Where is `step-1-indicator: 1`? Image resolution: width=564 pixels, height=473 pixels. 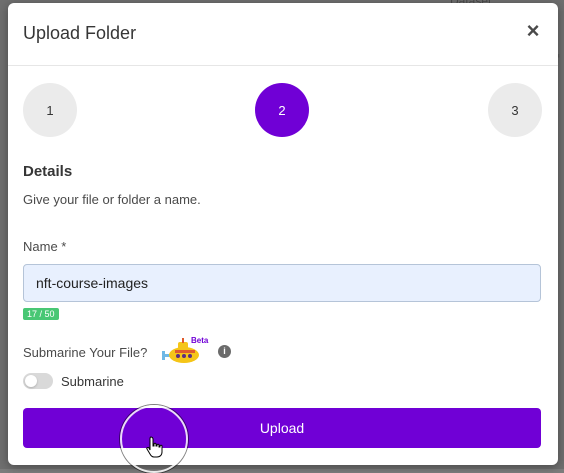 step-1-indicator: 1 is located at coordinates (50, 110).